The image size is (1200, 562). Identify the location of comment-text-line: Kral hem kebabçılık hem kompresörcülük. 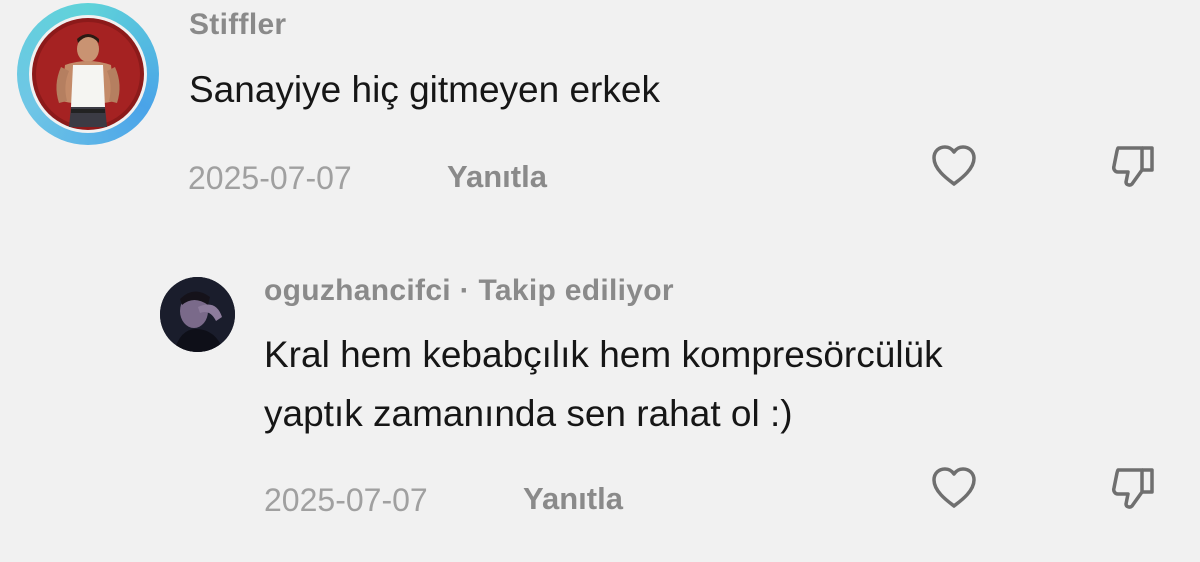
(603, 354).